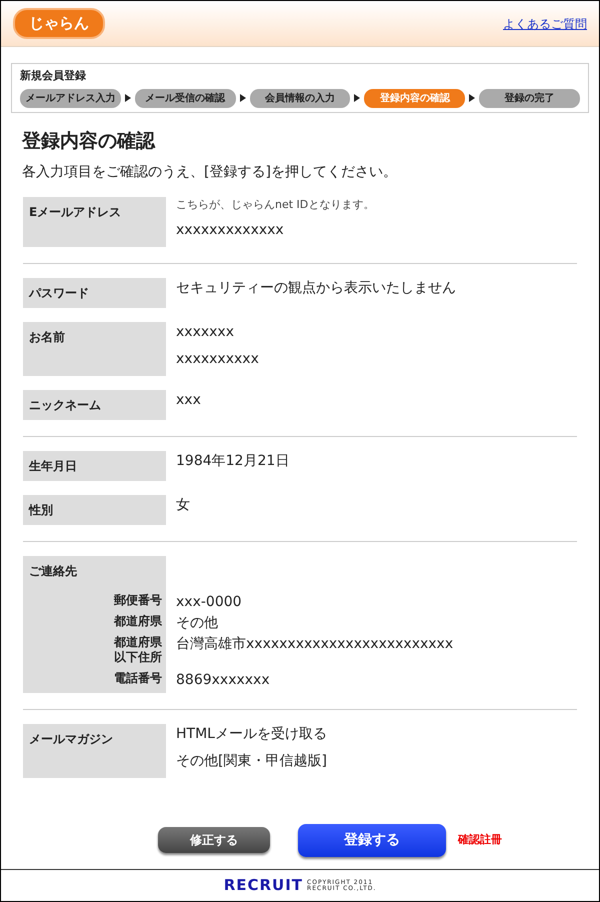  I want to click on field-label: 郵便番号, so click(137, 600).